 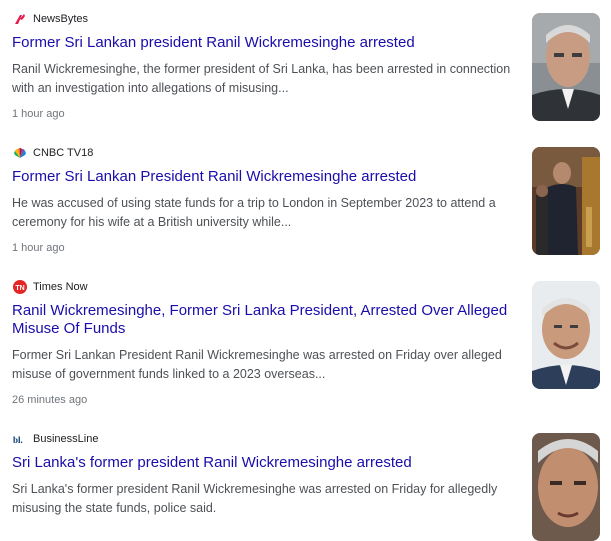 I want to click on news-source: CNBC TV18, so click(x=52, y=153).